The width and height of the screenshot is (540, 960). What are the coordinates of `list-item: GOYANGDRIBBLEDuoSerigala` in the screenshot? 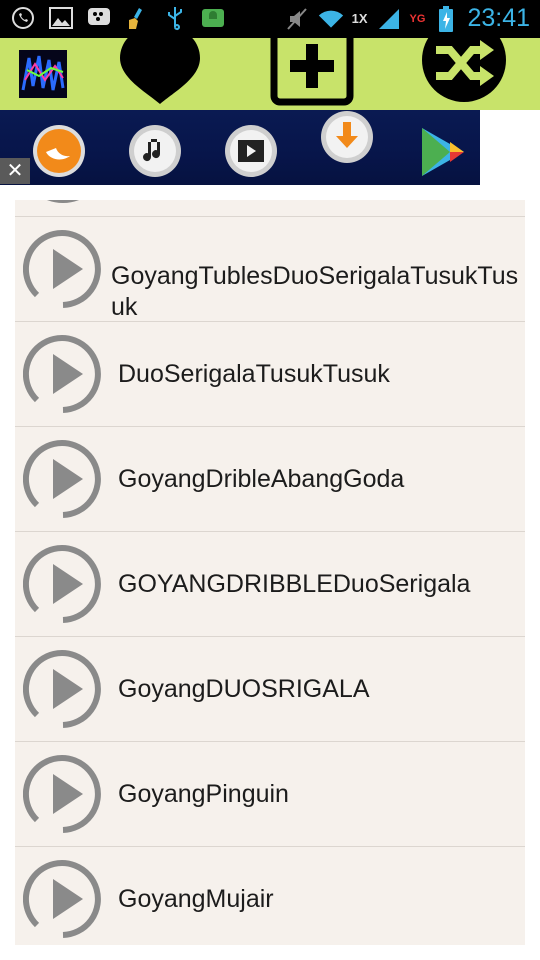 It's located at (270, 584).